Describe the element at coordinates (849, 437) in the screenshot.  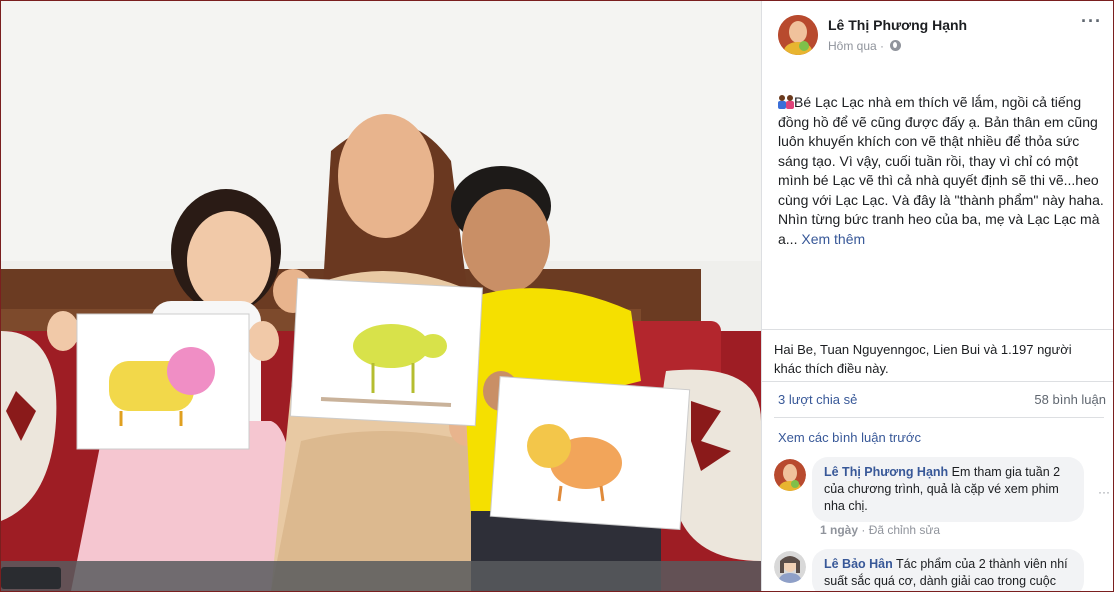
I see `view-previous-comments-link: Xem các bình luận trước` at that location.